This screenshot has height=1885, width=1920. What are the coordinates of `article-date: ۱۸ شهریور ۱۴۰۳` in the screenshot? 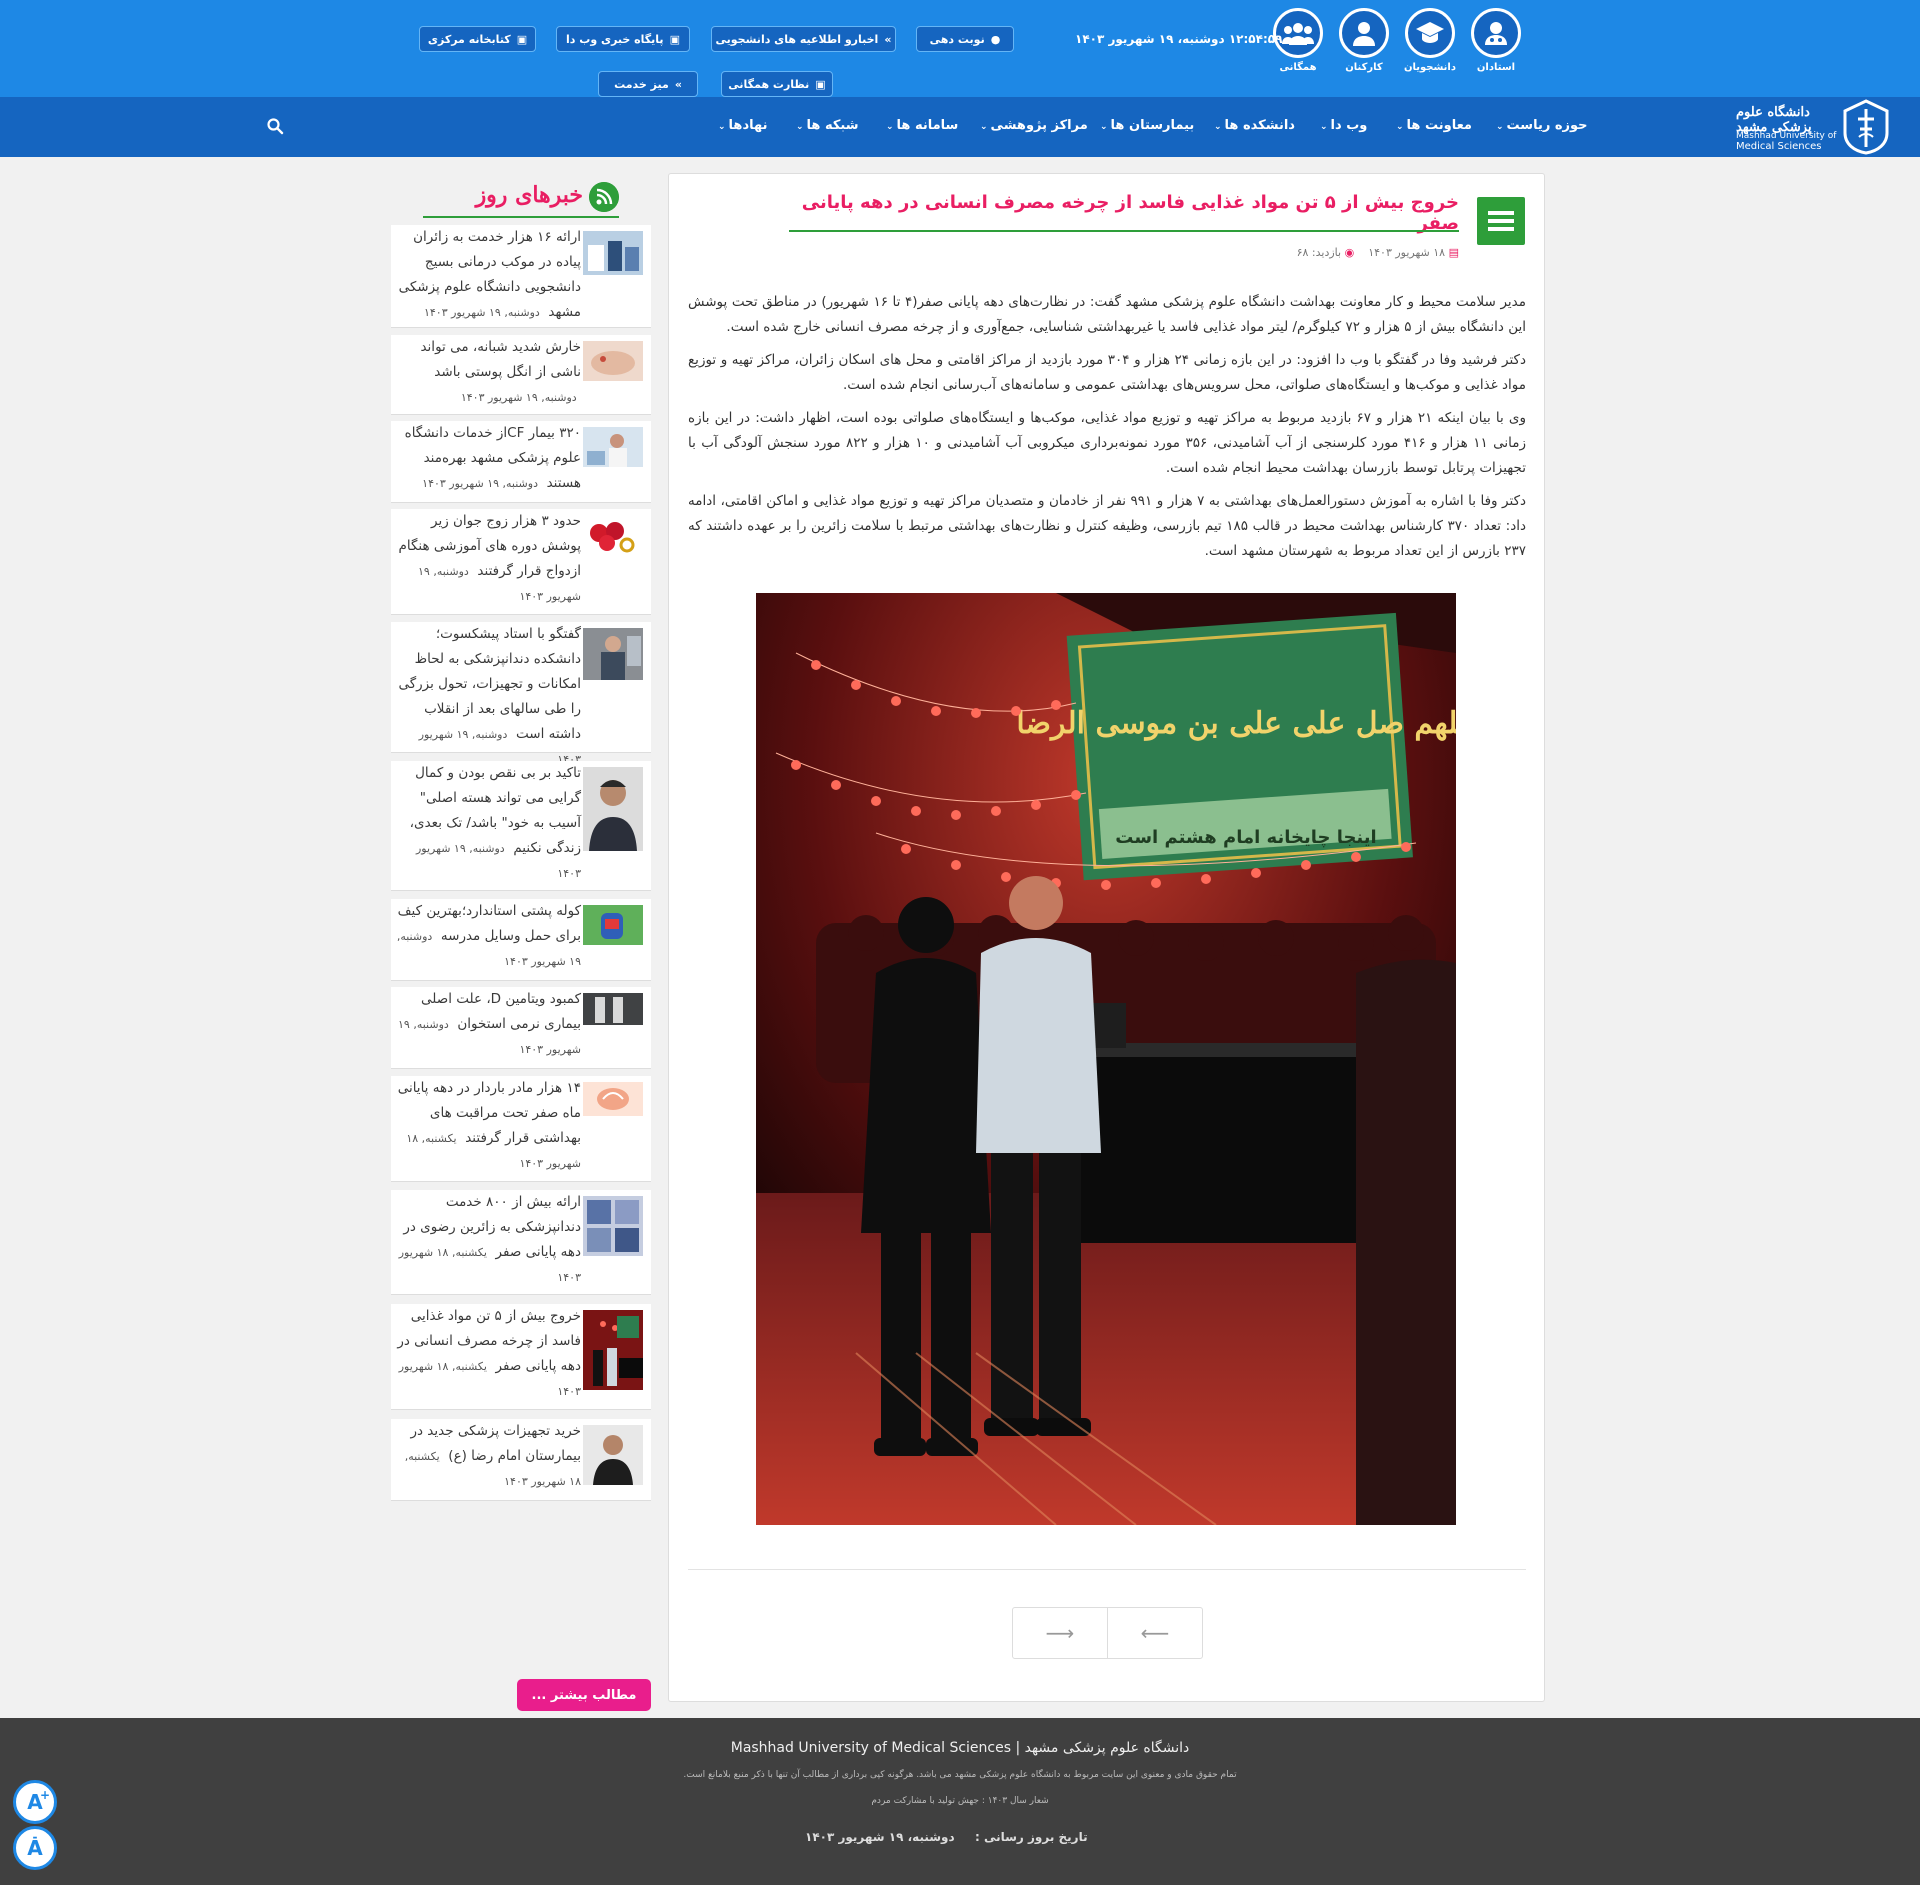 It's located at (1407, 252).